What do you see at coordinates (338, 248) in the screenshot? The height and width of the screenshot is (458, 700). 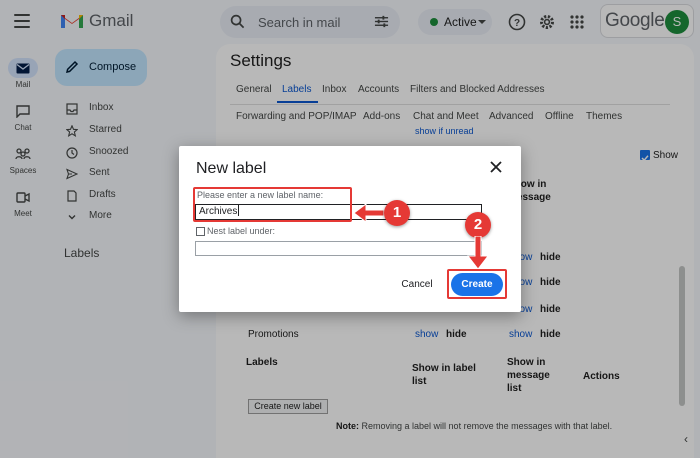 I see `parent-label-select` at bounding box center [338, 248].